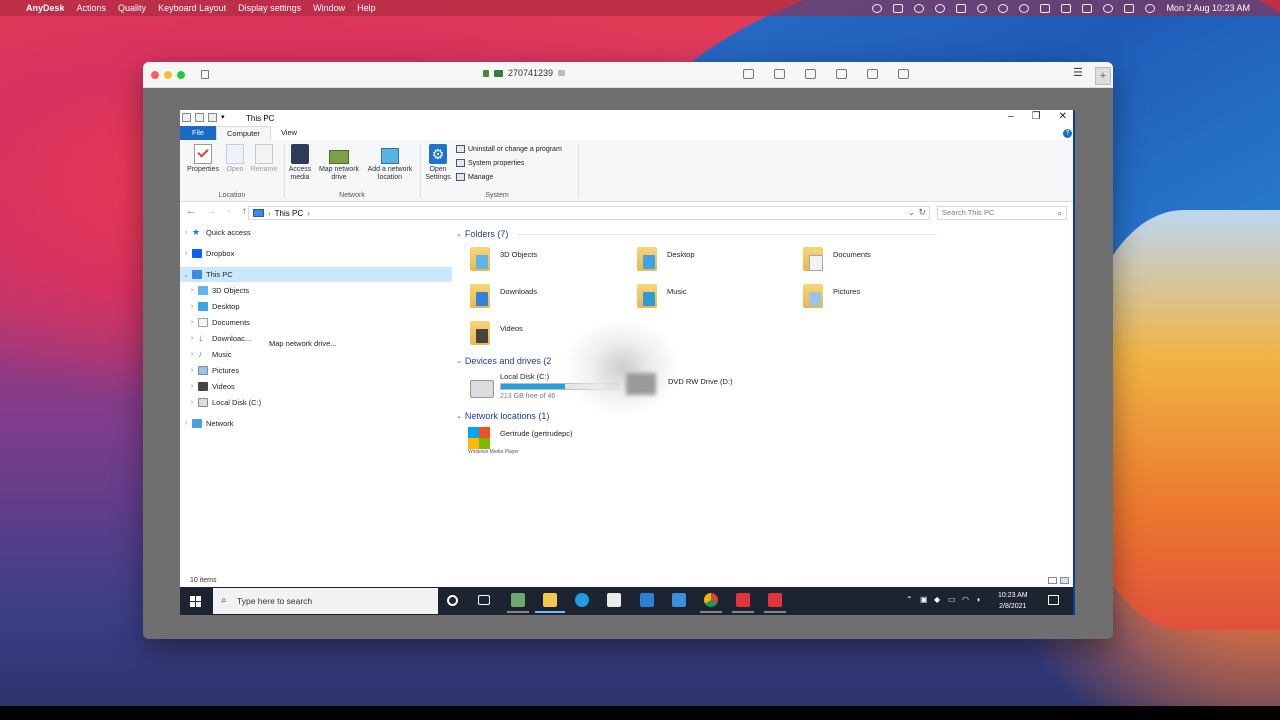  I want to click on up-arrow-icon: ↑, so click(244, 211).